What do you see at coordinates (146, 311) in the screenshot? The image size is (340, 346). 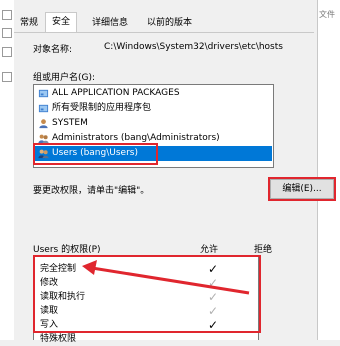 I see `permission-row: 读取 ✓` at bounding box center [146, 311].